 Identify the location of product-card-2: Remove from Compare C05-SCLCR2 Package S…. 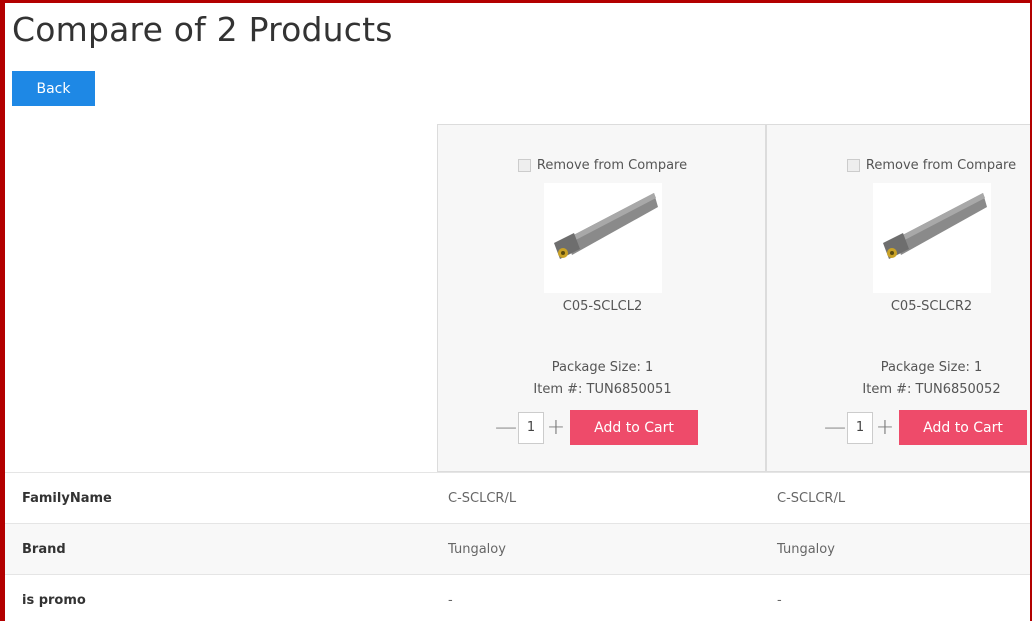
(899, 298).